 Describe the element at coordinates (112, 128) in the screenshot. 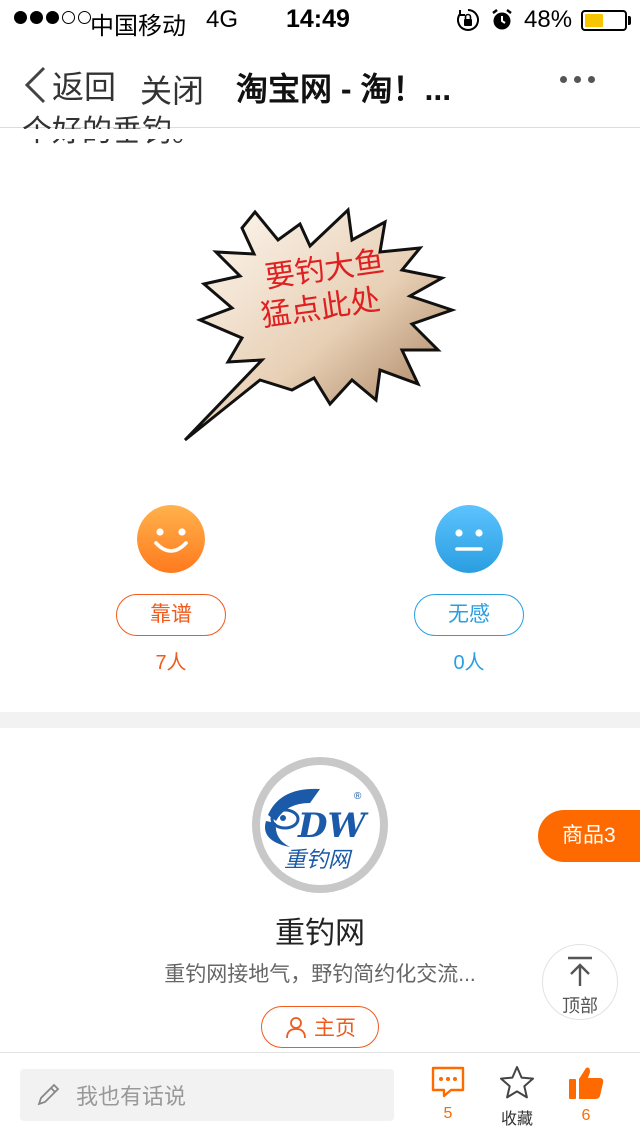

I see `article-text-fragment: 个好的垂钓。` at that location.